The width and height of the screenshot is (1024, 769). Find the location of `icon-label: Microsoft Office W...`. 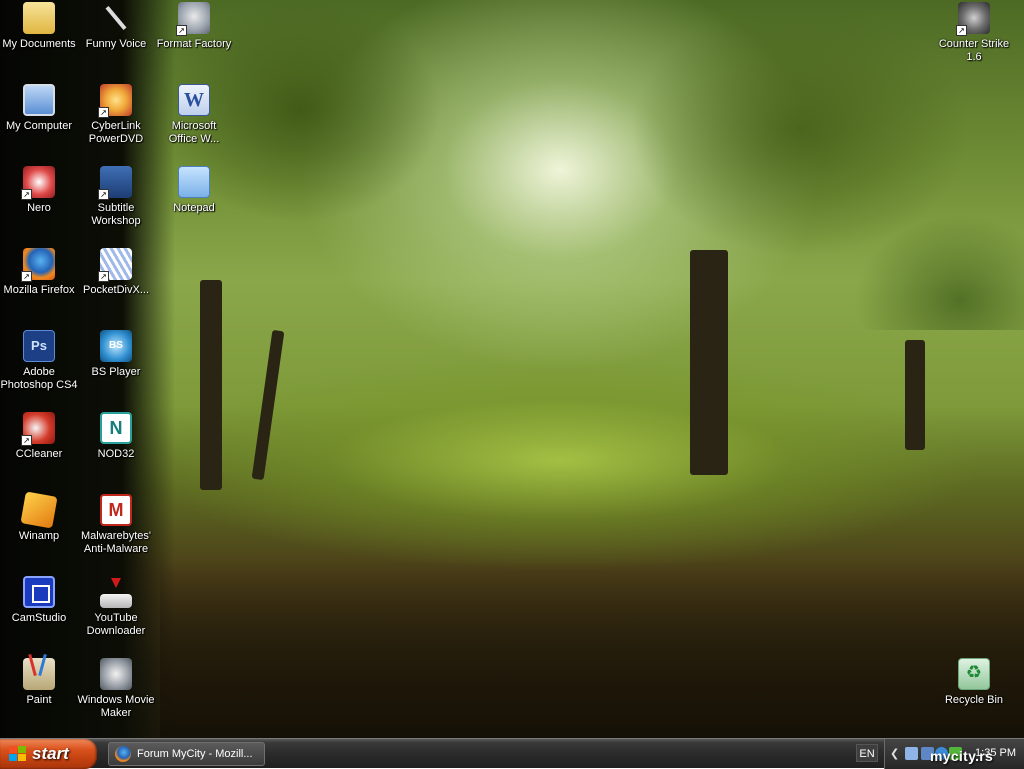

icon-label: Microsoft Office W... is located at coordinates (194, 132).